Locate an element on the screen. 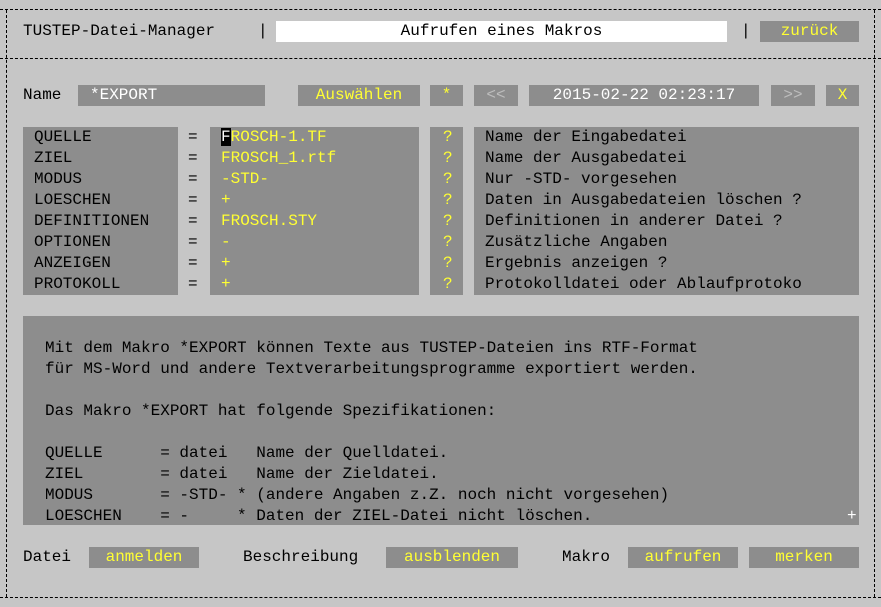 This screenshot has height=607, width=881. close-button: X is located at coordinates (842, 95).